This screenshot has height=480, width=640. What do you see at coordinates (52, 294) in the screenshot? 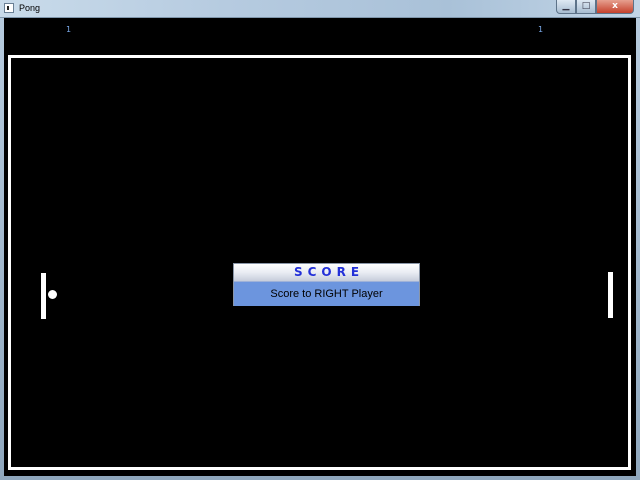
I see `ball` at bounding box center [52, 294].